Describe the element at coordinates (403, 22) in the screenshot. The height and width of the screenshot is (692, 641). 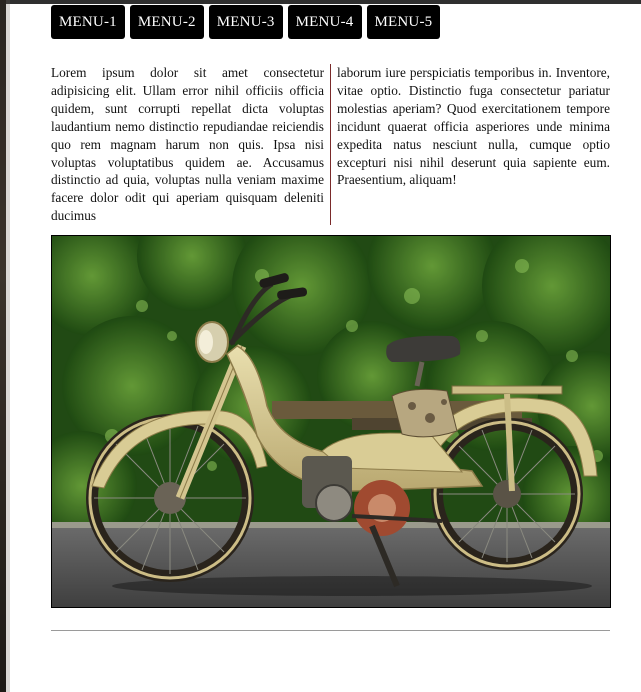
I see `nav-menu-5-button: MENU-5` at that location.